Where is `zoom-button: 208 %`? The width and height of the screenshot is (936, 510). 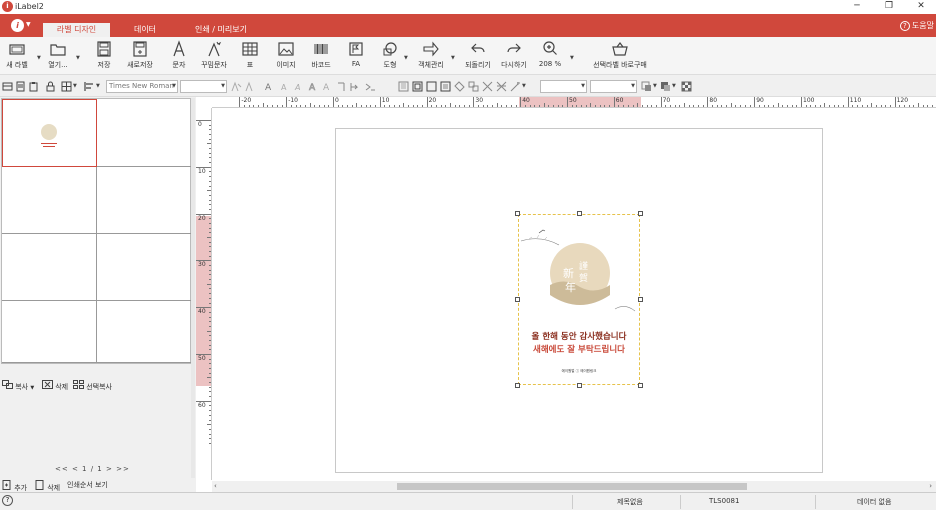
zoom-button: 208 % is located at coordinates (550, 54).